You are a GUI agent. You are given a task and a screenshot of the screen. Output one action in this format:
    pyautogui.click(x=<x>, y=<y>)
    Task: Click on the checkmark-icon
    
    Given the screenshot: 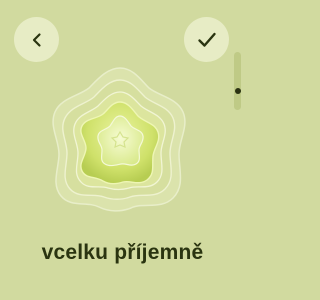 What is the action you would take?
    pyautogui.click(x=206, y=39)
    